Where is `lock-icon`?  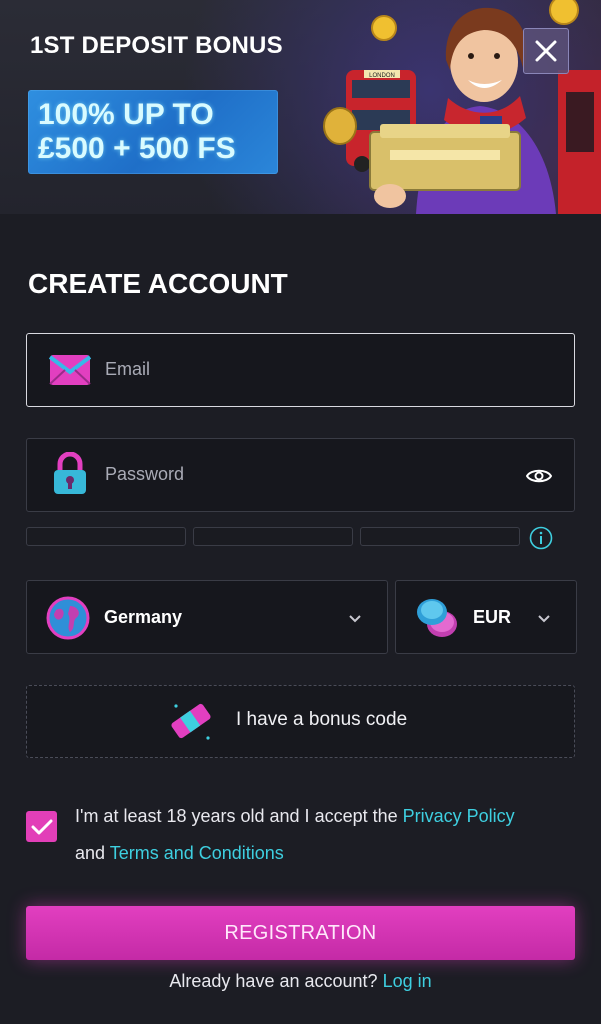 lock-icon is located at coordinates (70, 473).